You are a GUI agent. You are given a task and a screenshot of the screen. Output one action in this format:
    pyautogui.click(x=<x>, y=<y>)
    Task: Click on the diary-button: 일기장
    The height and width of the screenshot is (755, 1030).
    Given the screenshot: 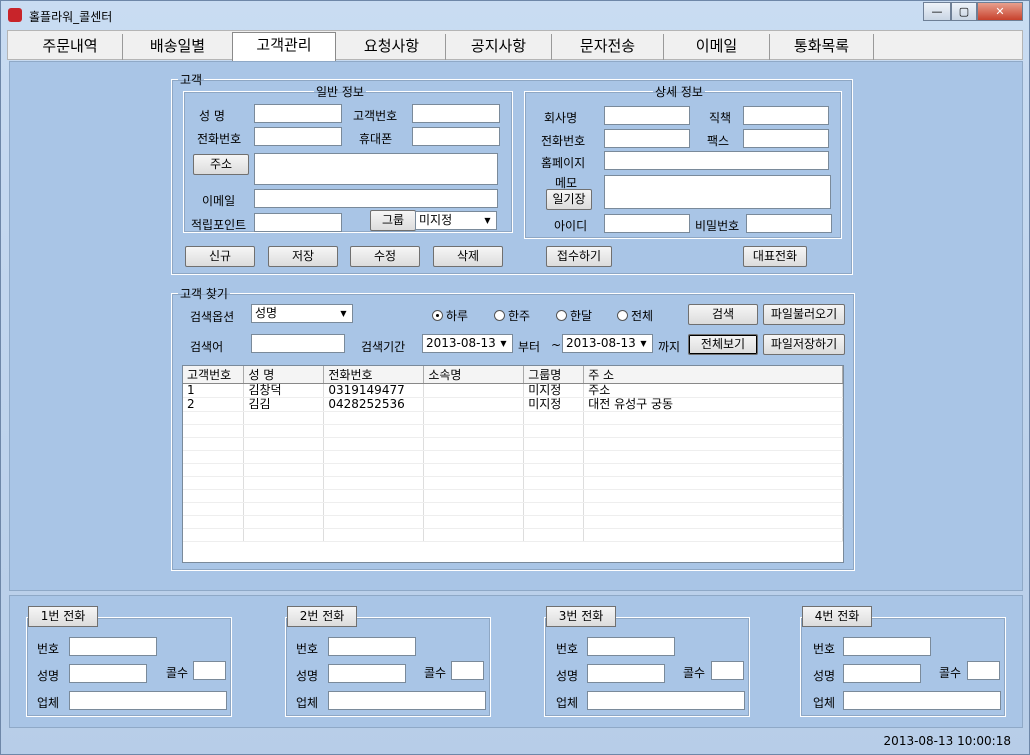 What is the action you would take?
    pyautogui.click(x=569, y=199)
    